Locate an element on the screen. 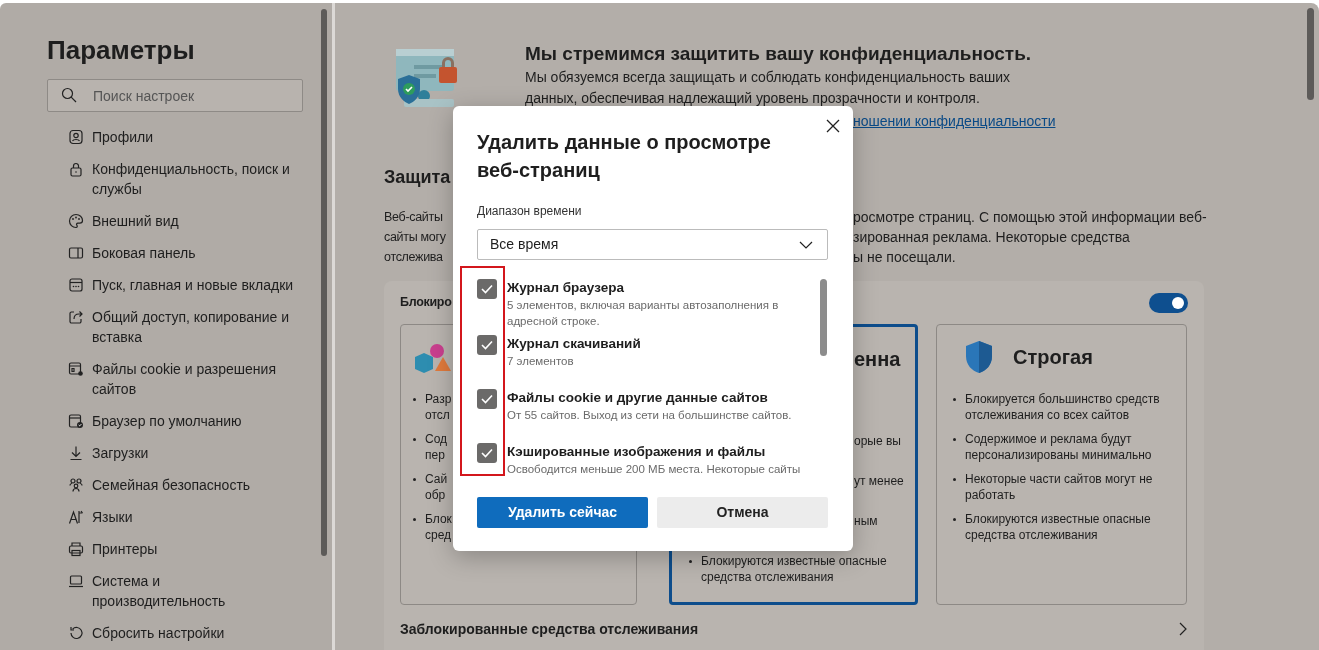 The height and width of the screenshot is (650, 1319). bullet-text: Блокируется большинство средств отслеживания со всех сайтов is located at coordinates (1063, 407).